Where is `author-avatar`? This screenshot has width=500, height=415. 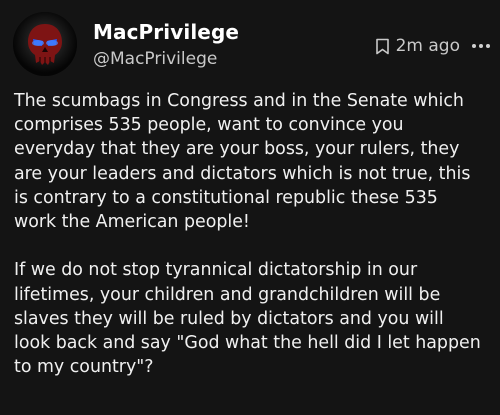
author-avatar is located at coordinates (45, 44).